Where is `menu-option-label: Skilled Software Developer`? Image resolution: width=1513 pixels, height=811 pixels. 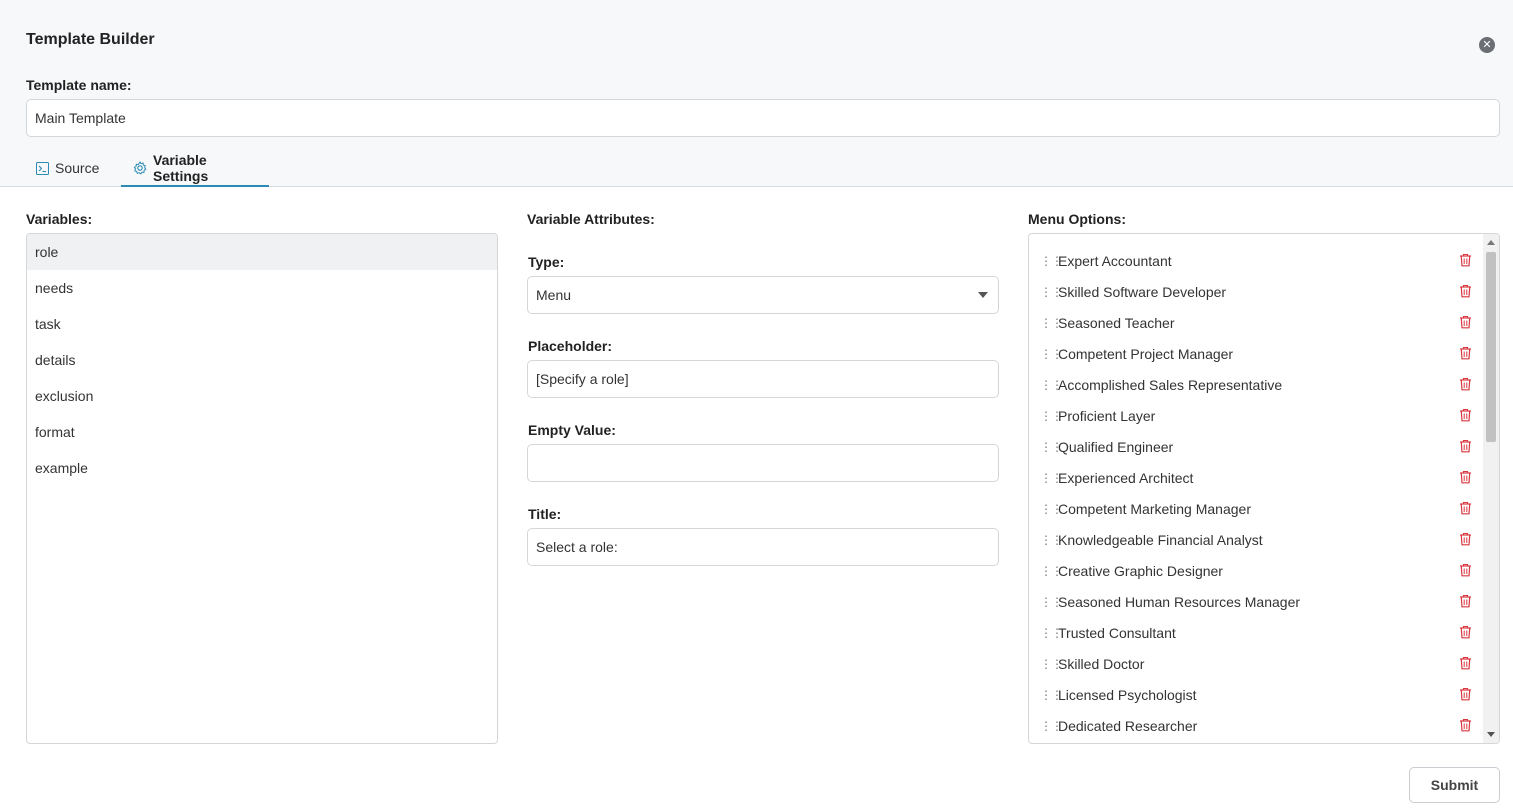 menu-option-label: Skilled Software Developer is located at coordinates (1142, 291).